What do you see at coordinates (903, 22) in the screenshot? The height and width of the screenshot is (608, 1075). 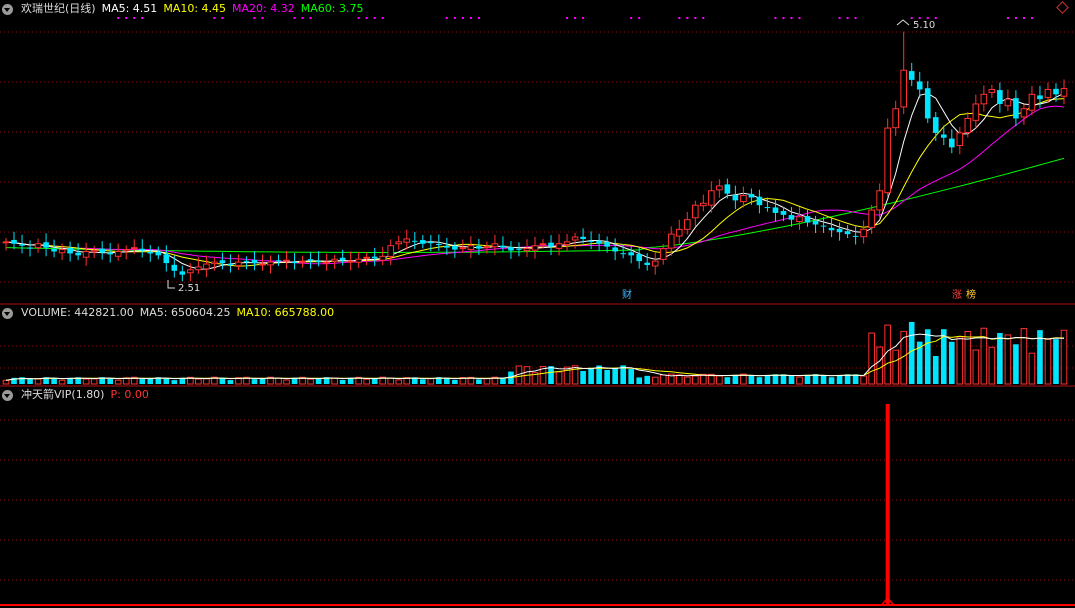 I see `high-marker` at bounding box center [903, 22].